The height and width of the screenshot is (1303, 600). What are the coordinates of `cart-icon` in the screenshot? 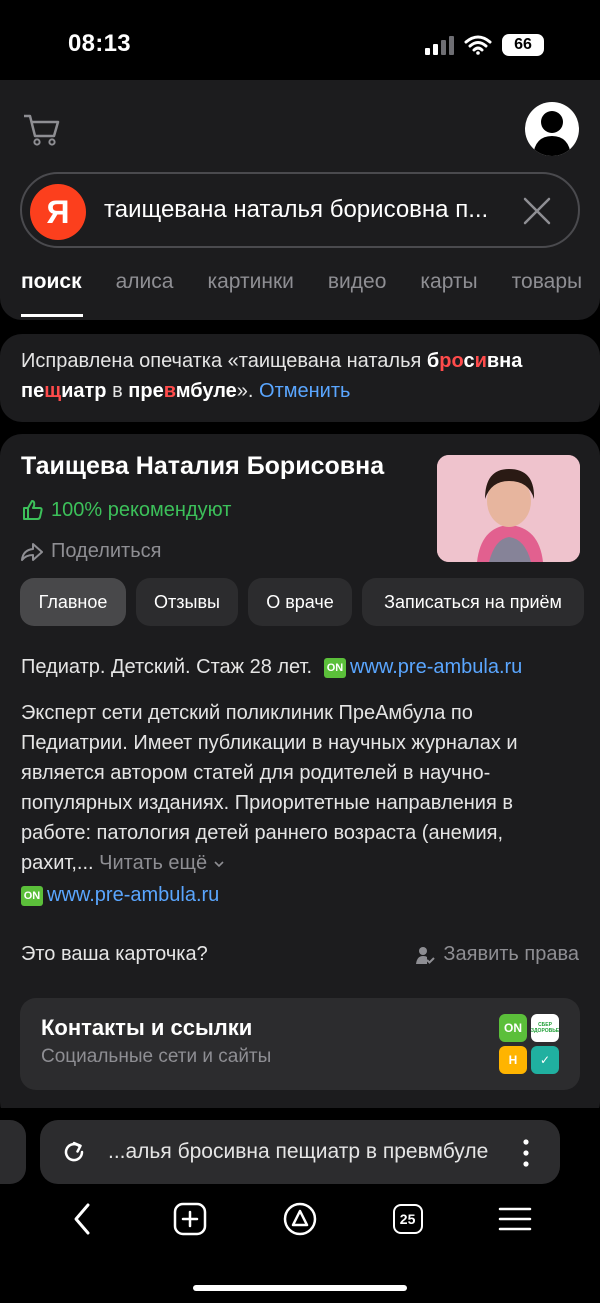 It's located at (42, 132).